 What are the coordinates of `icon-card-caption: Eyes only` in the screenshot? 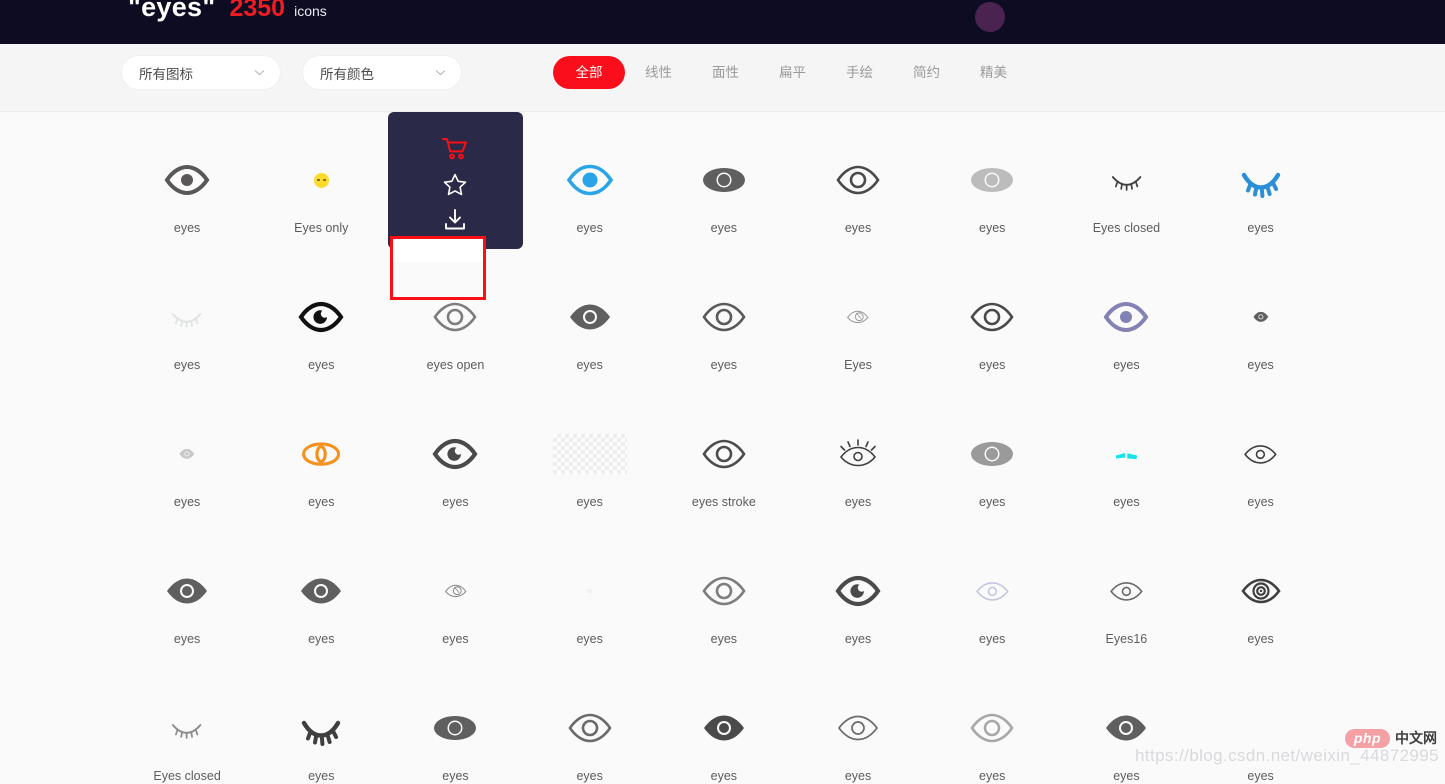 It's located at (321, 228).